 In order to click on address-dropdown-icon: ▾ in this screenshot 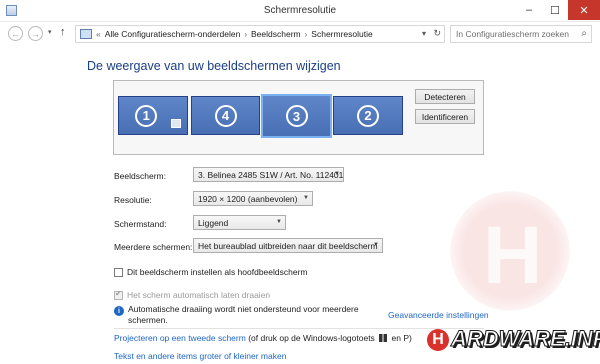, I will do `click(424, 33)`.